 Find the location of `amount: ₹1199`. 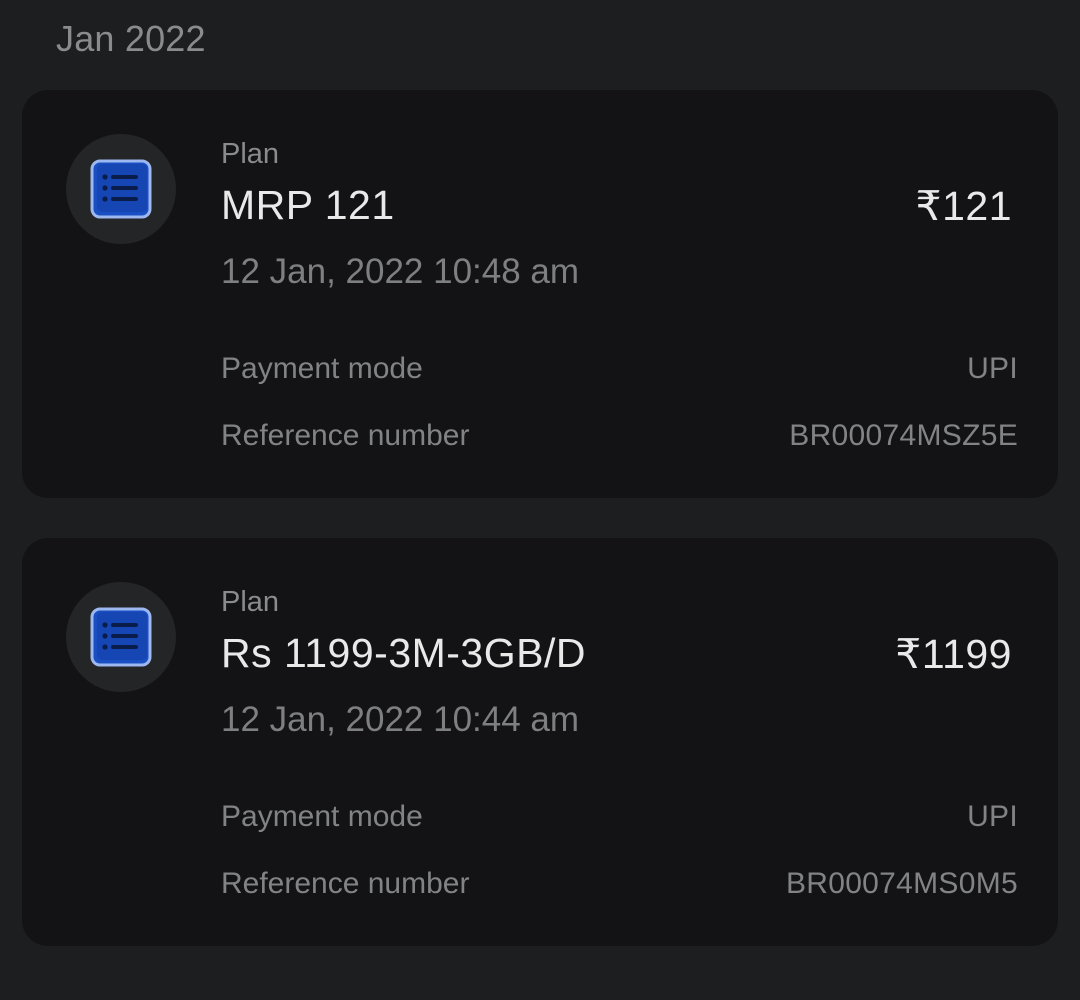

amount: ₹1199 is located at coordinates (953, 654).